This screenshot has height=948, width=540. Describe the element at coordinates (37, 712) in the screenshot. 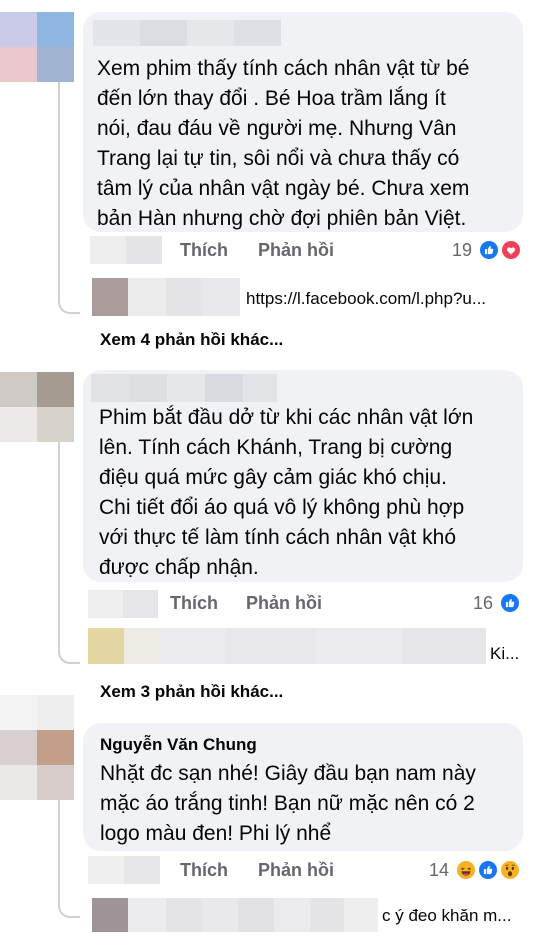

I see `avatar-blurred-top` at that location.